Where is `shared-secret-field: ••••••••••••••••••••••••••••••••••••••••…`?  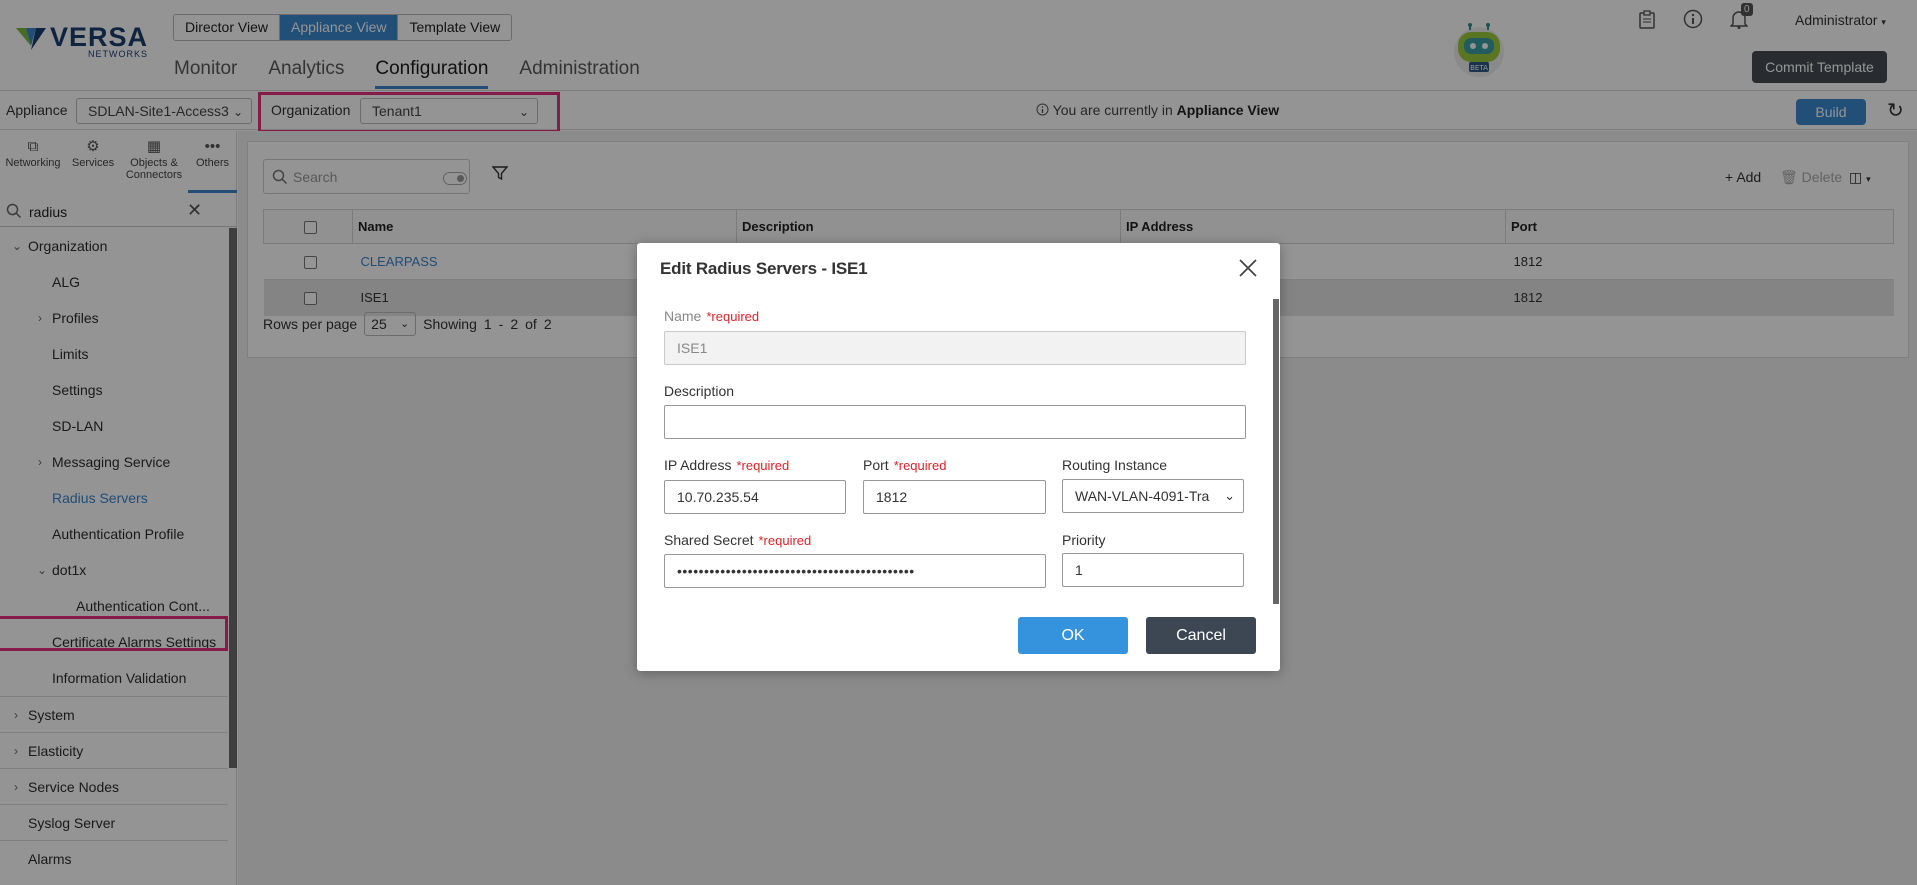 shared-secret-field: ••••••••••••••••••••••••••••••••••••••••… is located at coordinates (855, 571).